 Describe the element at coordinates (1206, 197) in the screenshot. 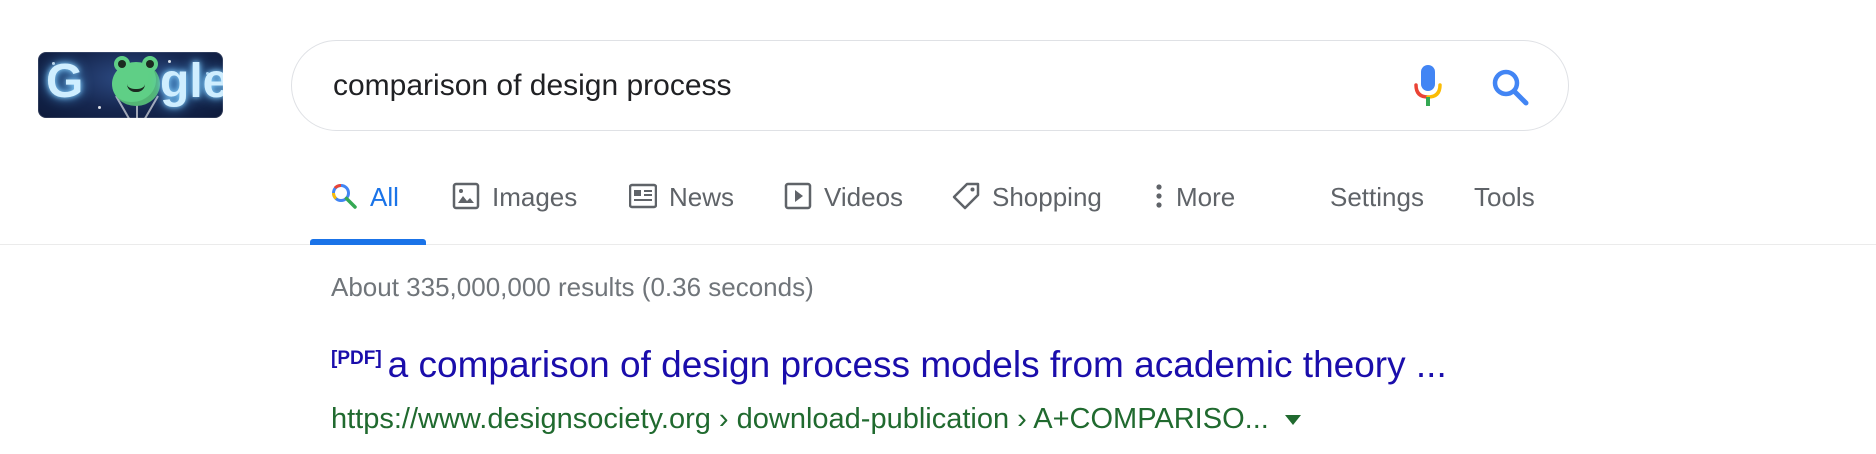

I see `tab-label: More` at that location.